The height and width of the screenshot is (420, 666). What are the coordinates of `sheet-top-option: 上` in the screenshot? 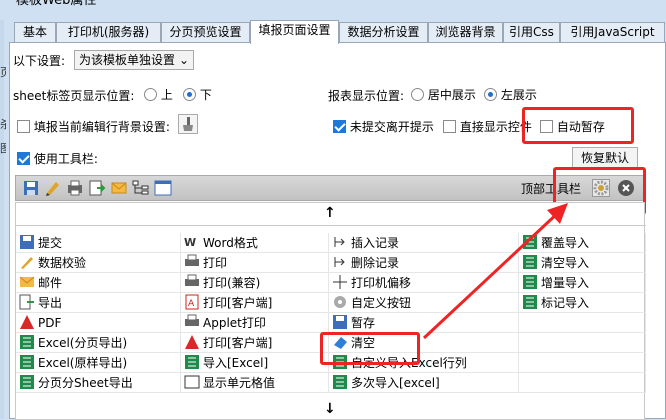 It's located at (158, 94).